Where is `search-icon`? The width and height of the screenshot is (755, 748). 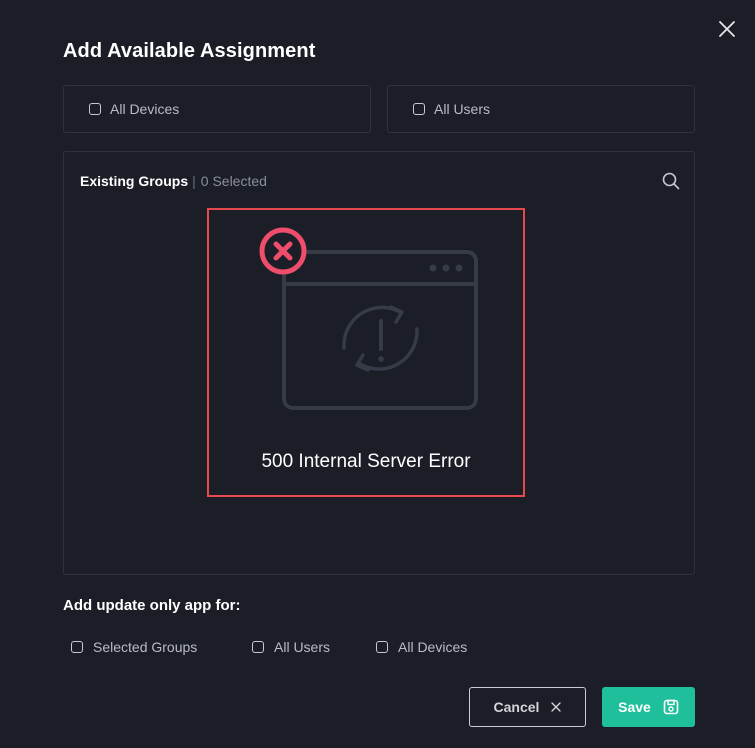
search-icon is located at coordinates (671, 181).